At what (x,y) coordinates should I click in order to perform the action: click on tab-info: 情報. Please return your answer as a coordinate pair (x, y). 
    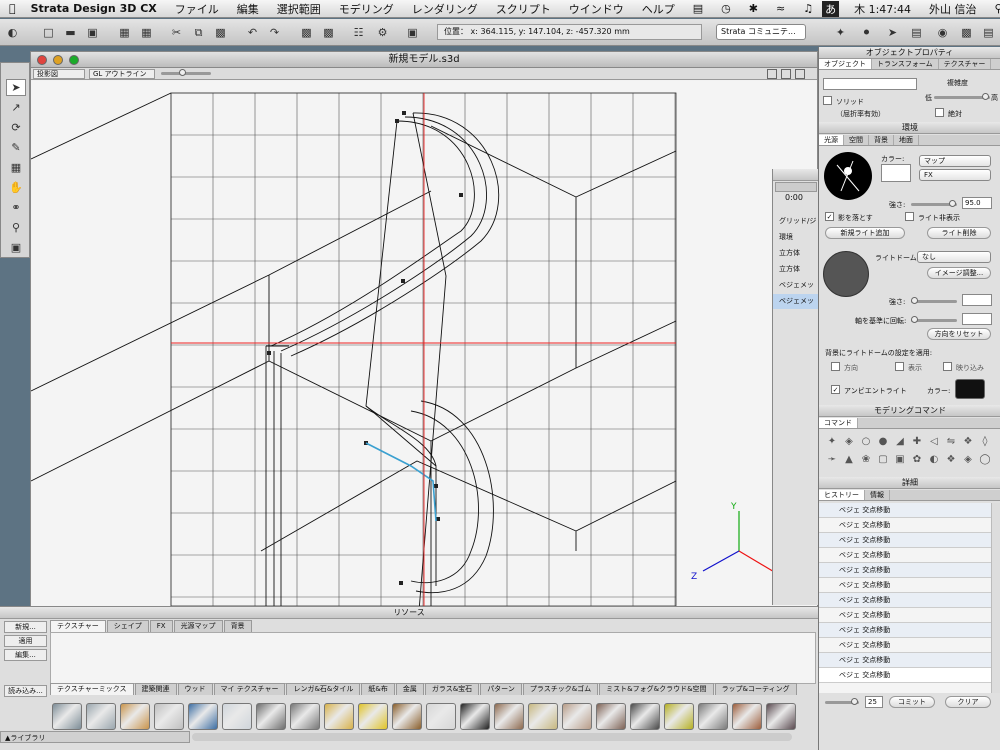
    Looking at the image, I should click on (877, 495).